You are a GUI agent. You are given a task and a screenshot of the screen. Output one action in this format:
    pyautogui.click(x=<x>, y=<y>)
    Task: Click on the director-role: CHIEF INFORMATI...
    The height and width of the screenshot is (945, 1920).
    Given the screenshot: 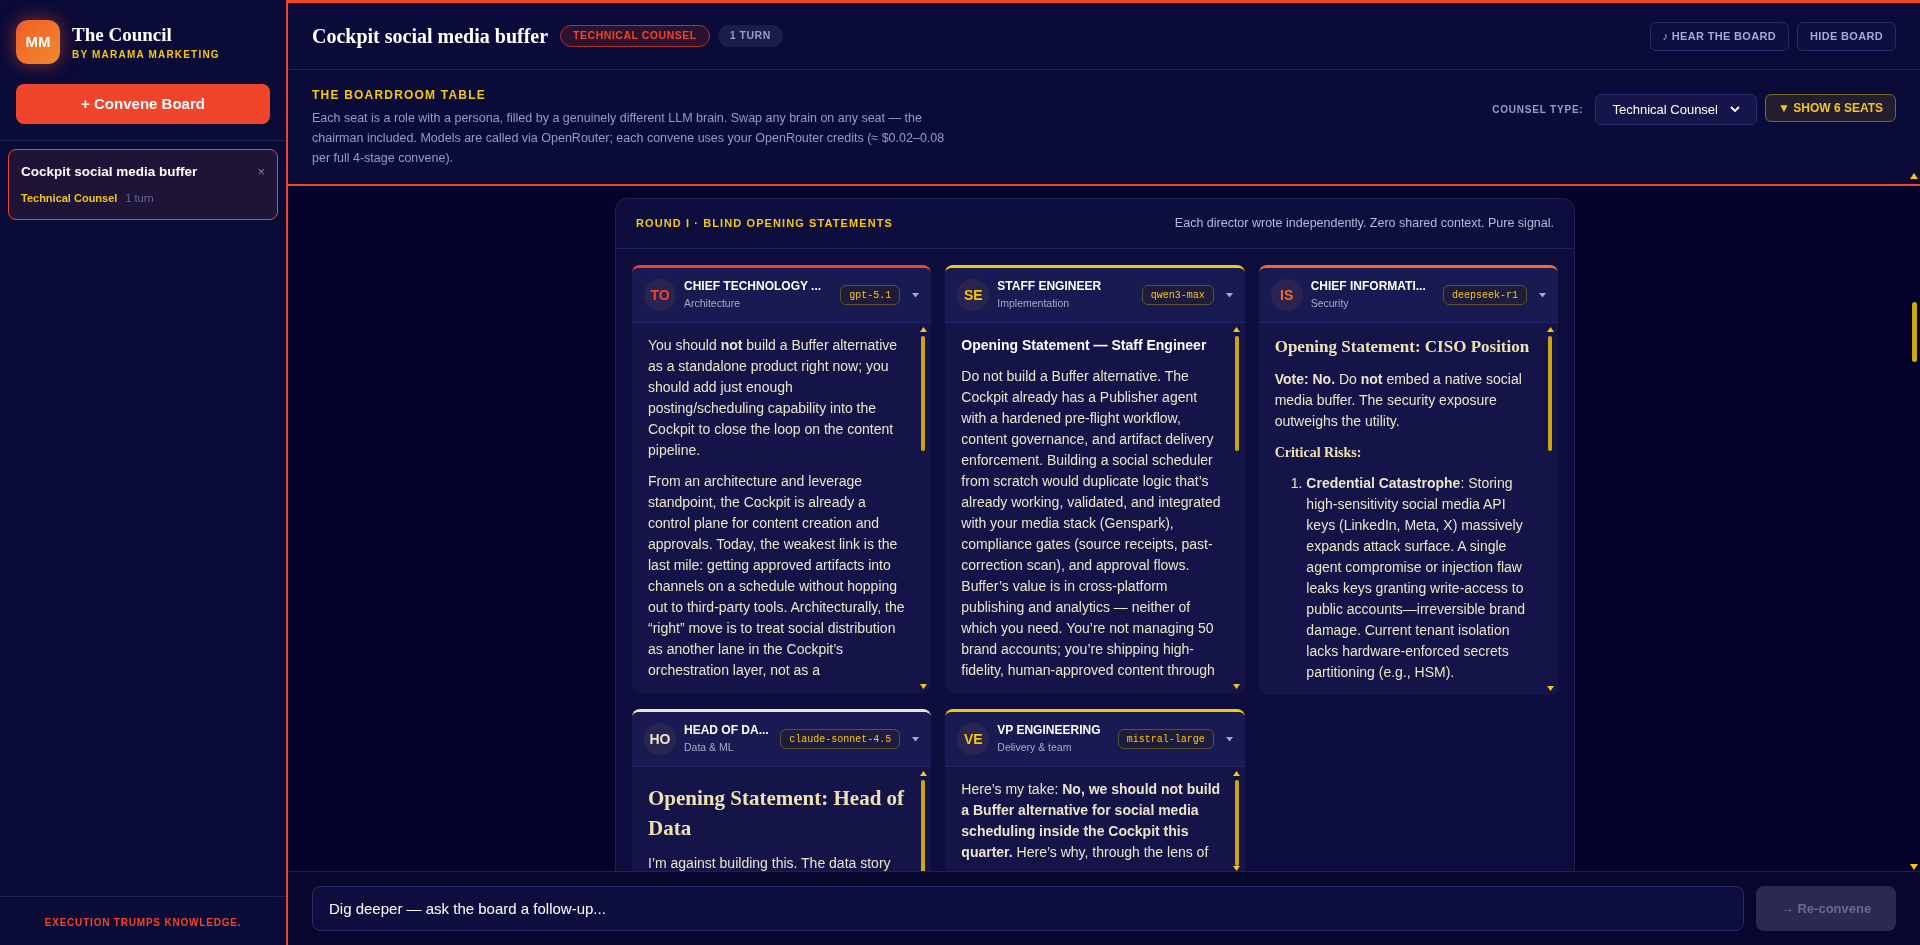 What is the action you would take?
    pyautogui.click(x=1368, y=286)
    